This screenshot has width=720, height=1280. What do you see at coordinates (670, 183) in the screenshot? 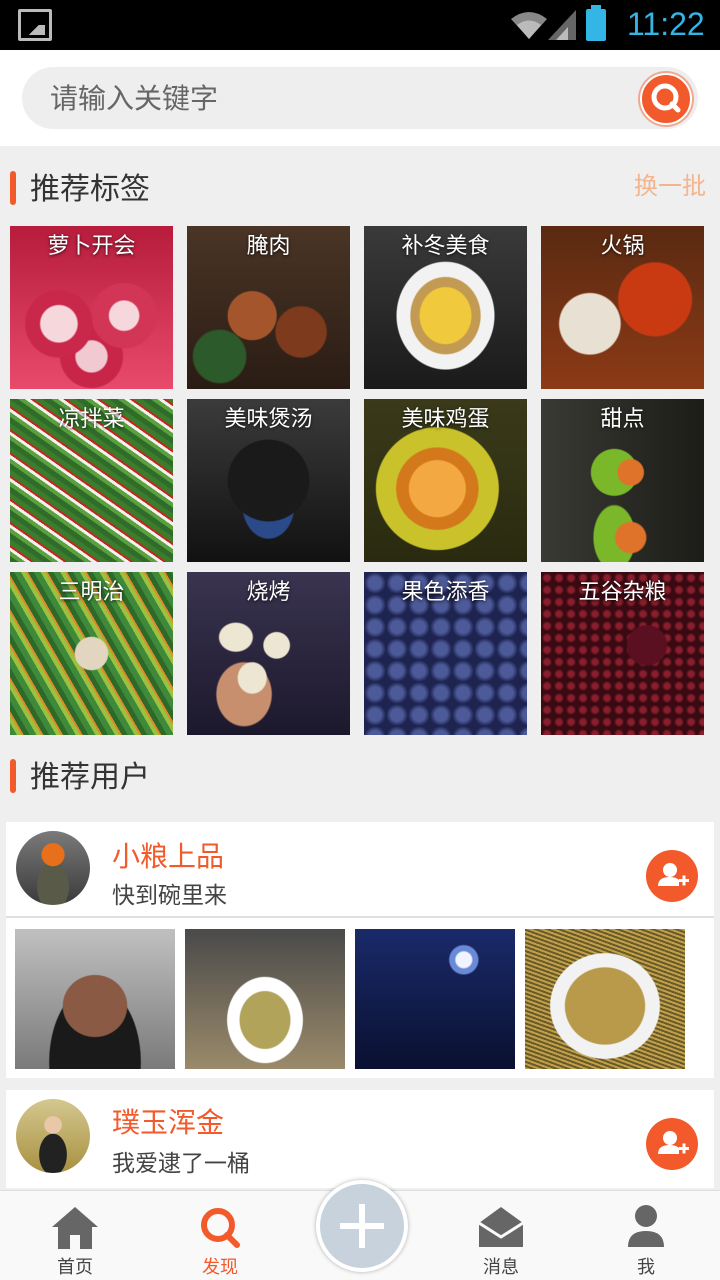
I see `refresh-tags-button: 换一批` at bounding box center [670, 183].